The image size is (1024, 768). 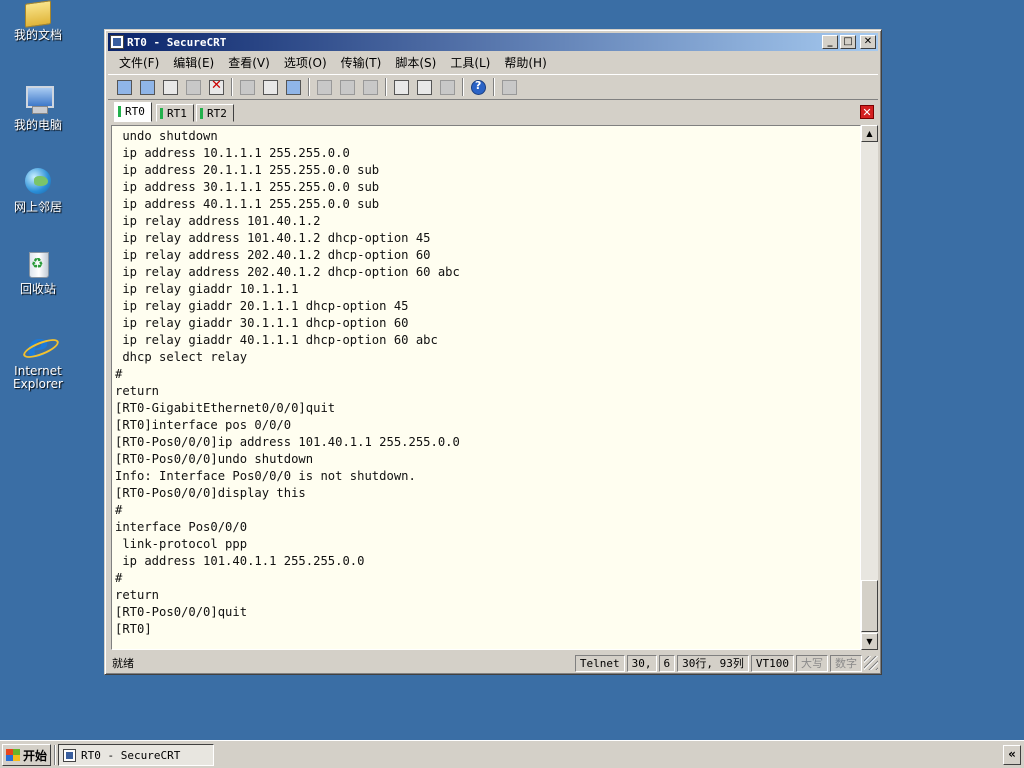 What do you see at coordinates (401, 87) in the screenshot?
I see `session-options-icon` at bounding box center [401, 87].